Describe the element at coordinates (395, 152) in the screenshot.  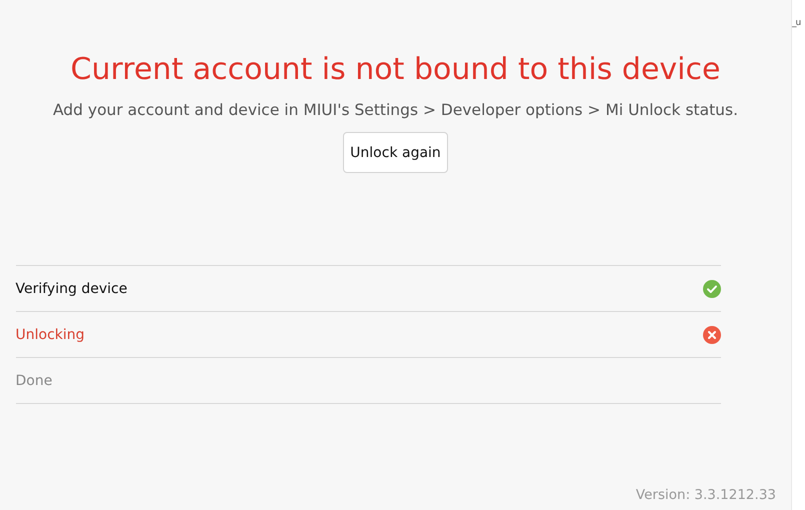
I see `unlock-again-button: Unlock again` at that location.